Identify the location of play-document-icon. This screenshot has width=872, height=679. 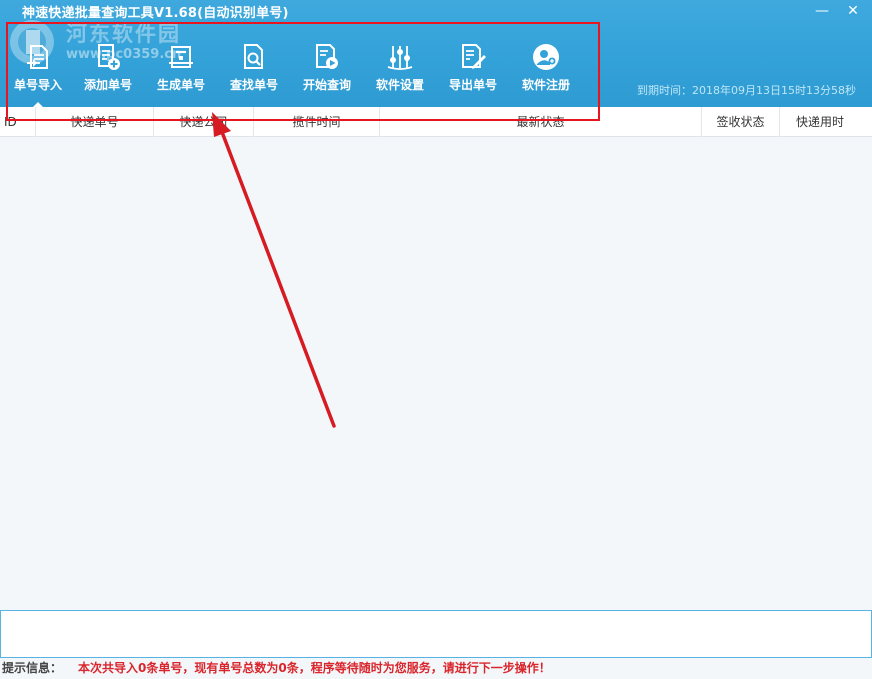
(327, 56).